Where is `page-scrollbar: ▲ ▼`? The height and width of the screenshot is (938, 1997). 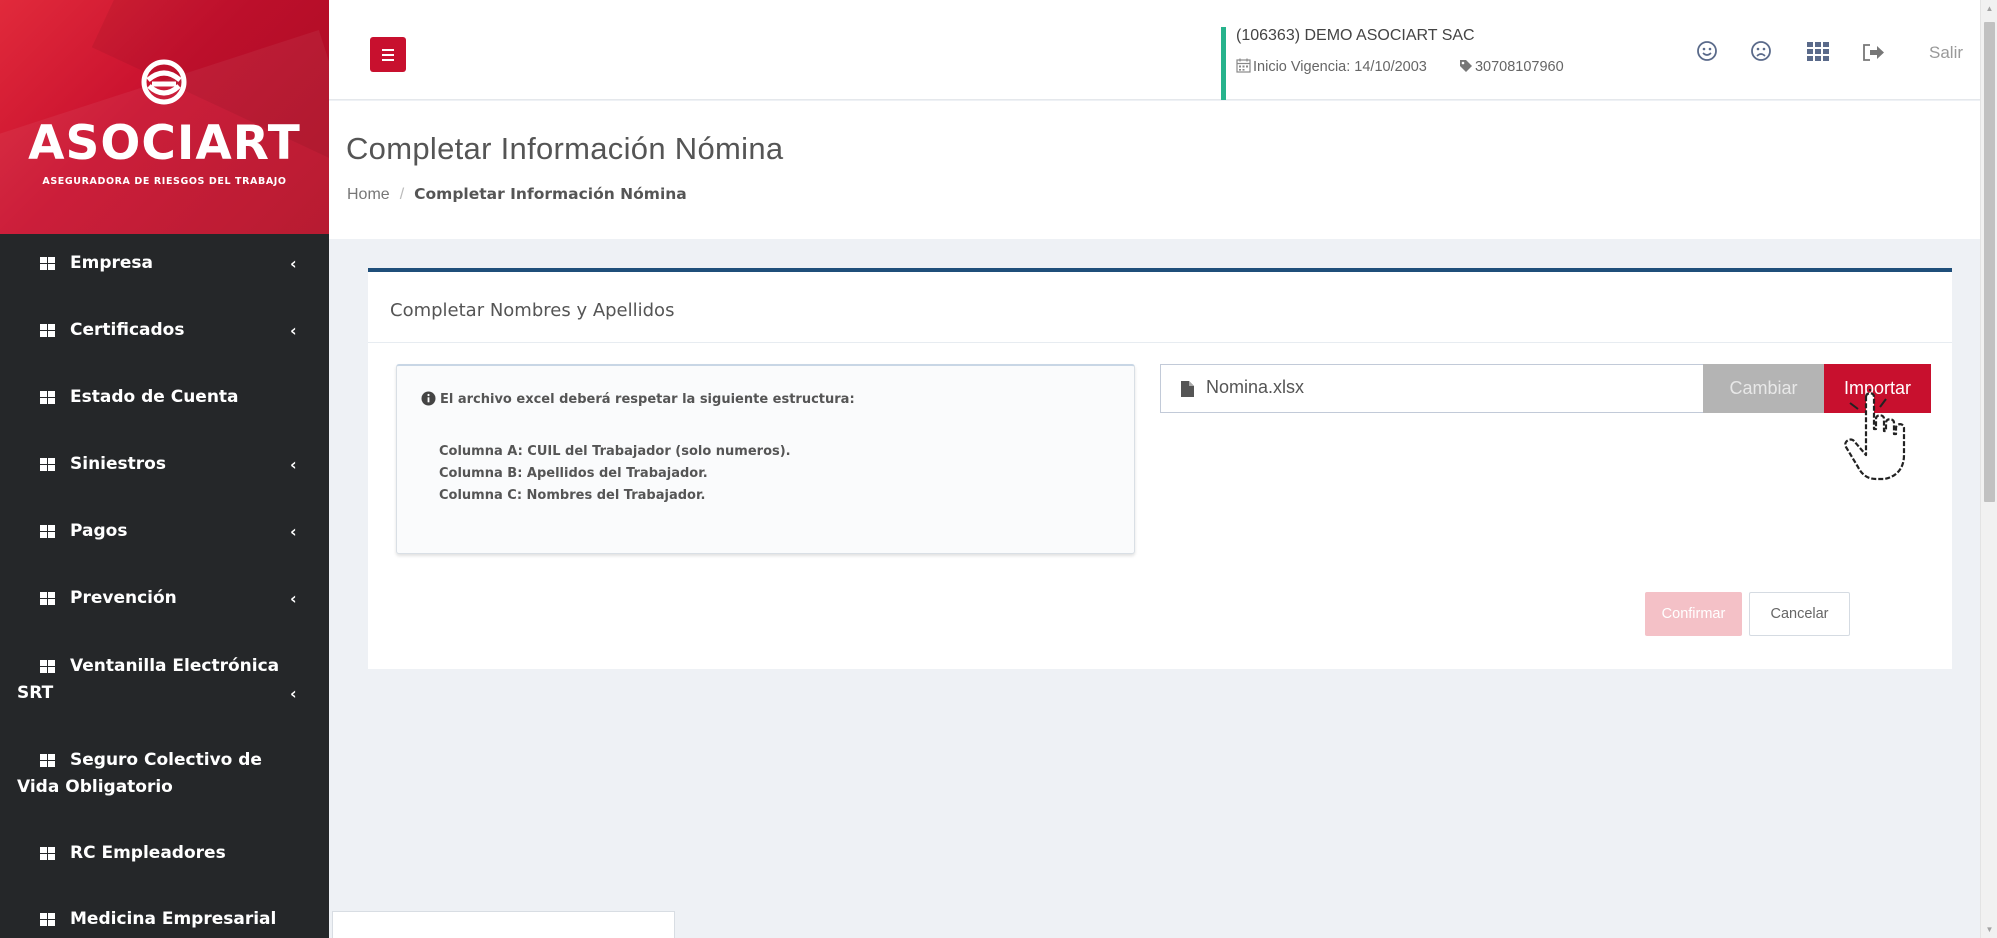 page-scrollbar: ▲ ▼ is located at coordinates (1988, 469).